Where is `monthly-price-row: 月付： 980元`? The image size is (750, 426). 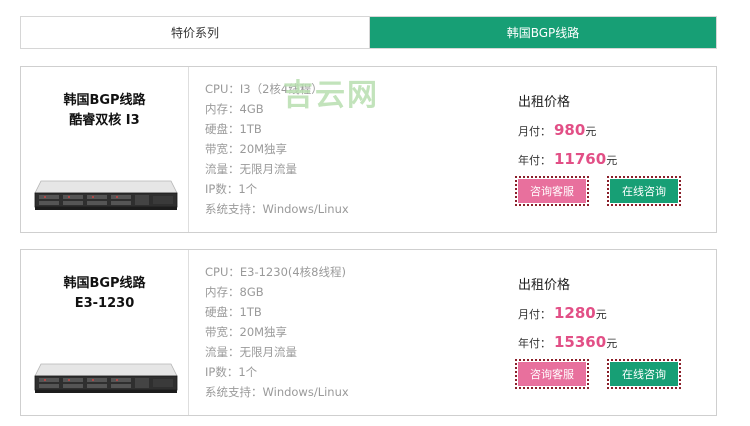 monthly-price-row: 月付： 980元 is located at coordinates (613, 130).